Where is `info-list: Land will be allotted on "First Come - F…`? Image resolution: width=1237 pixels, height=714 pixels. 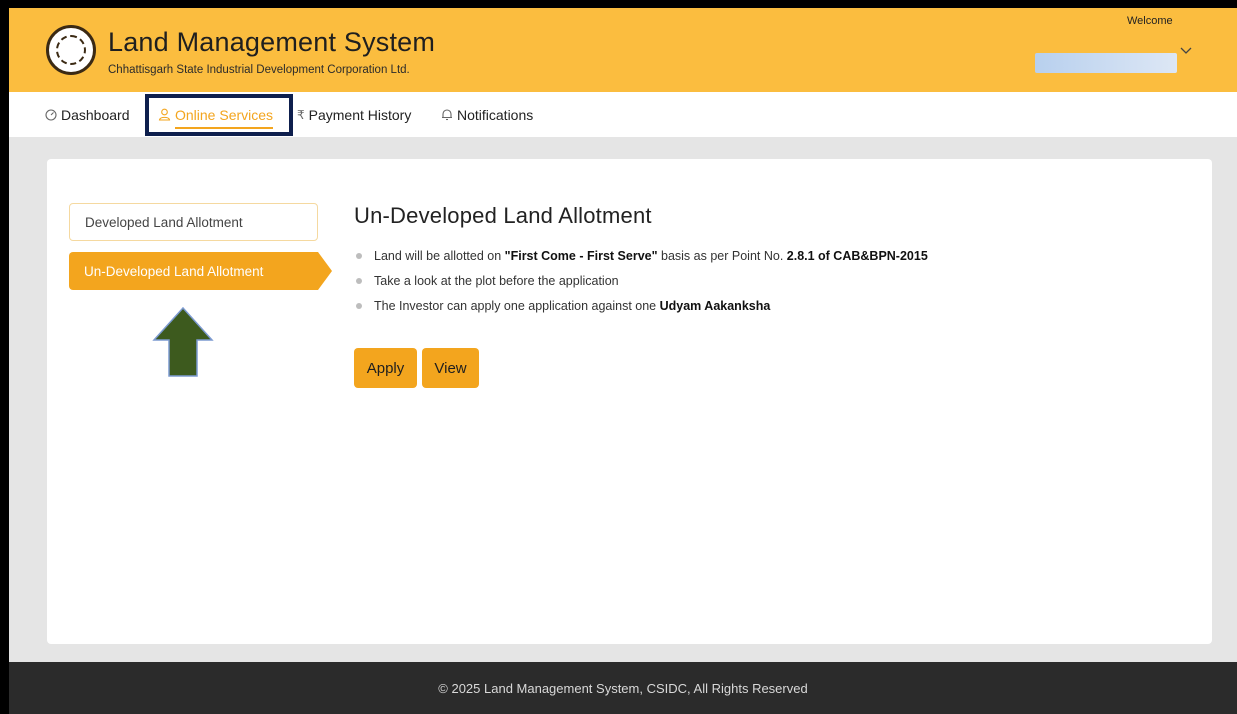 info-list: Land will be allotted on "First Come - F… is located at coordinates (641, 284).